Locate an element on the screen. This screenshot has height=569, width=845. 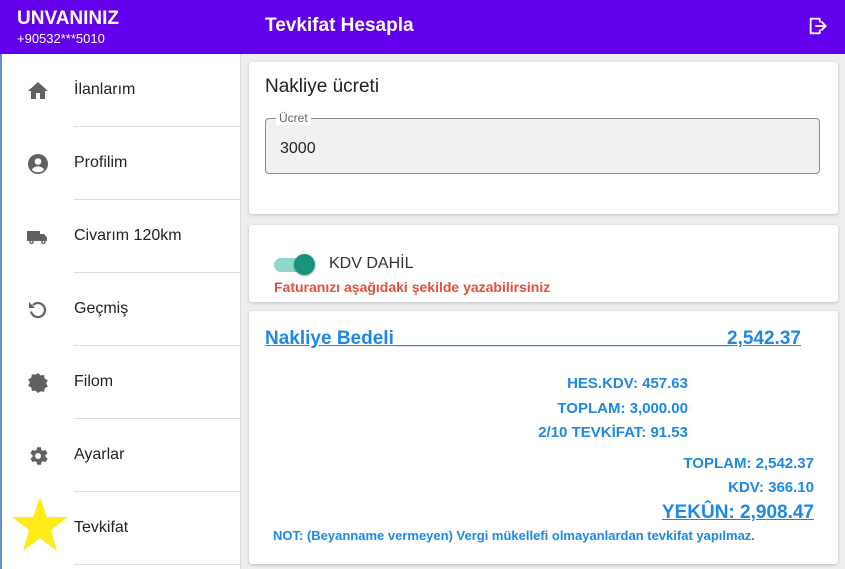
sidebar-item-ilanlarim: İlanlarım is located at coordinates (121, 90).